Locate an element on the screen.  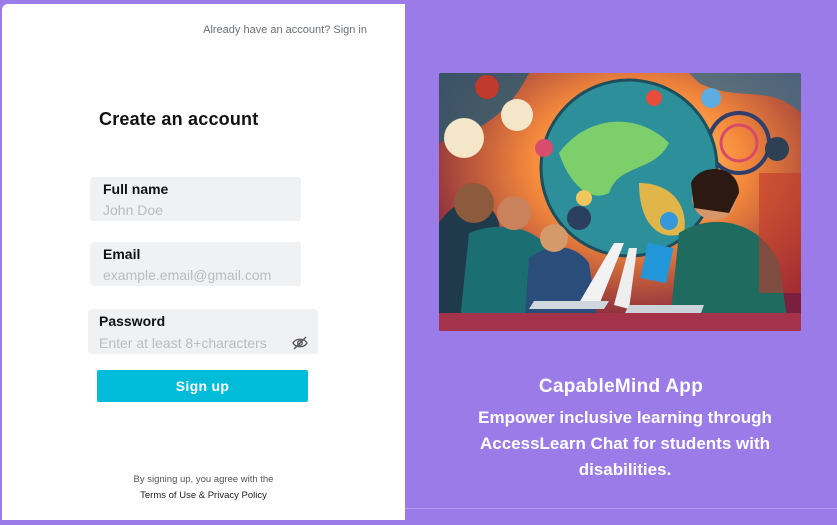
divider is located at coordinates (621, 508).